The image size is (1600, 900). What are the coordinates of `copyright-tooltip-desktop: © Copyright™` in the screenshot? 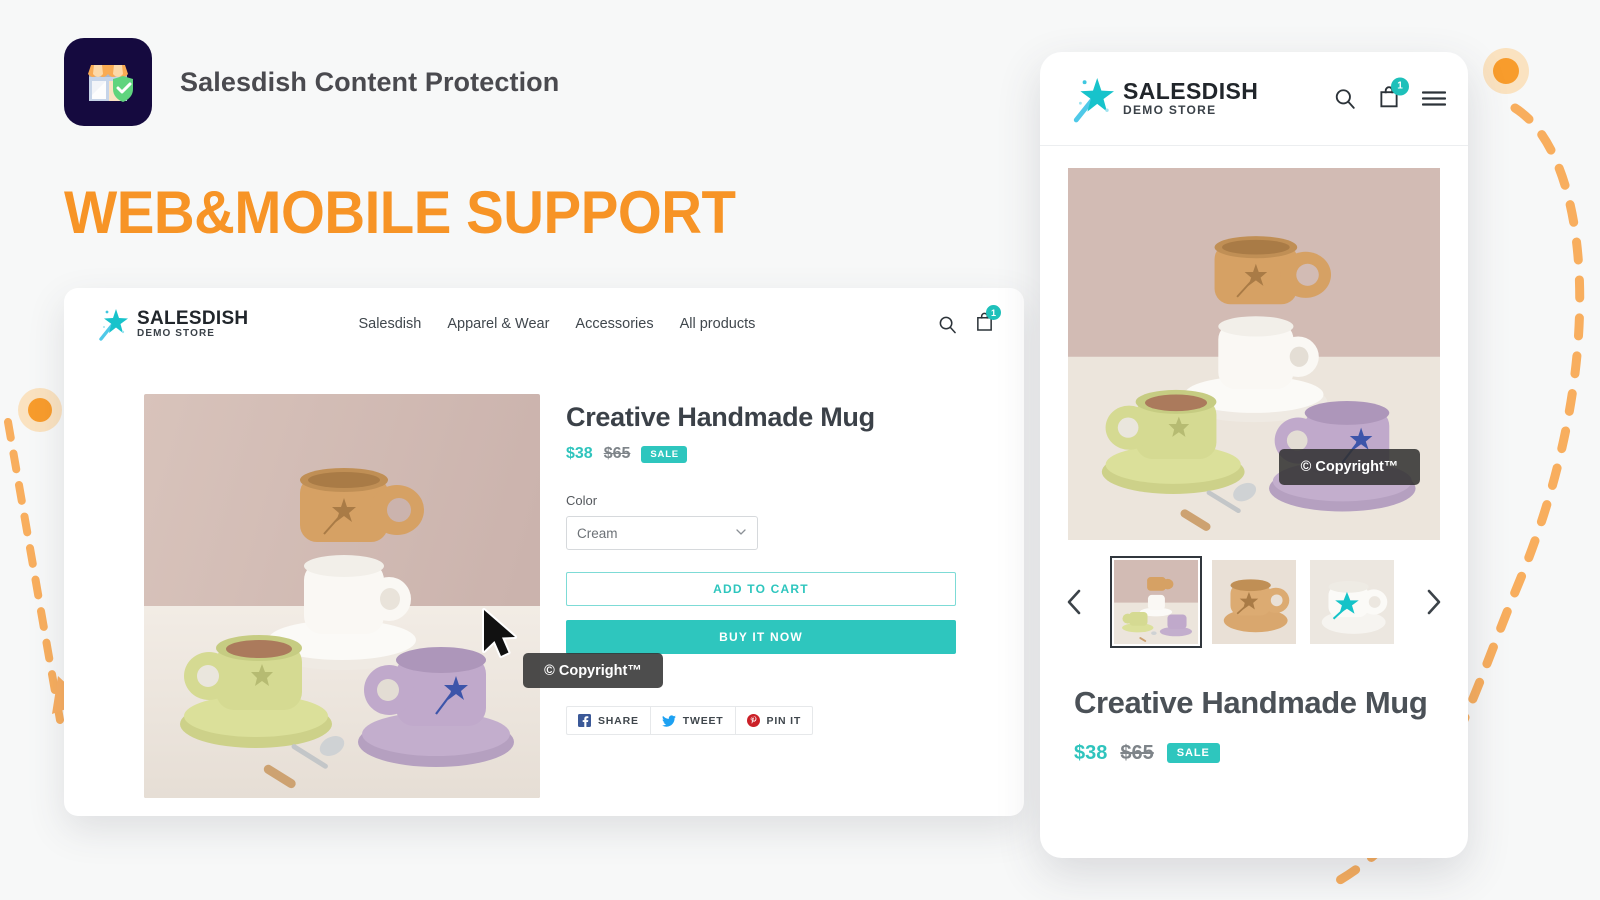 It's located at (593, 670).